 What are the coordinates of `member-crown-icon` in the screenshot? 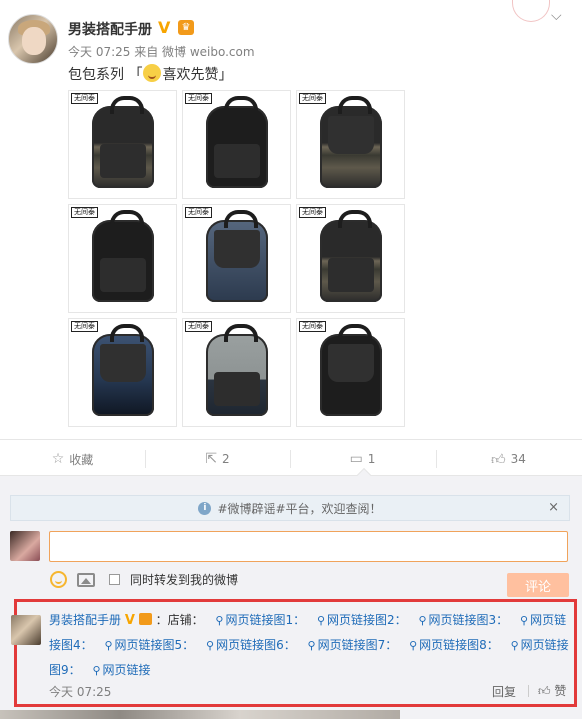 It's located at (145, 619).